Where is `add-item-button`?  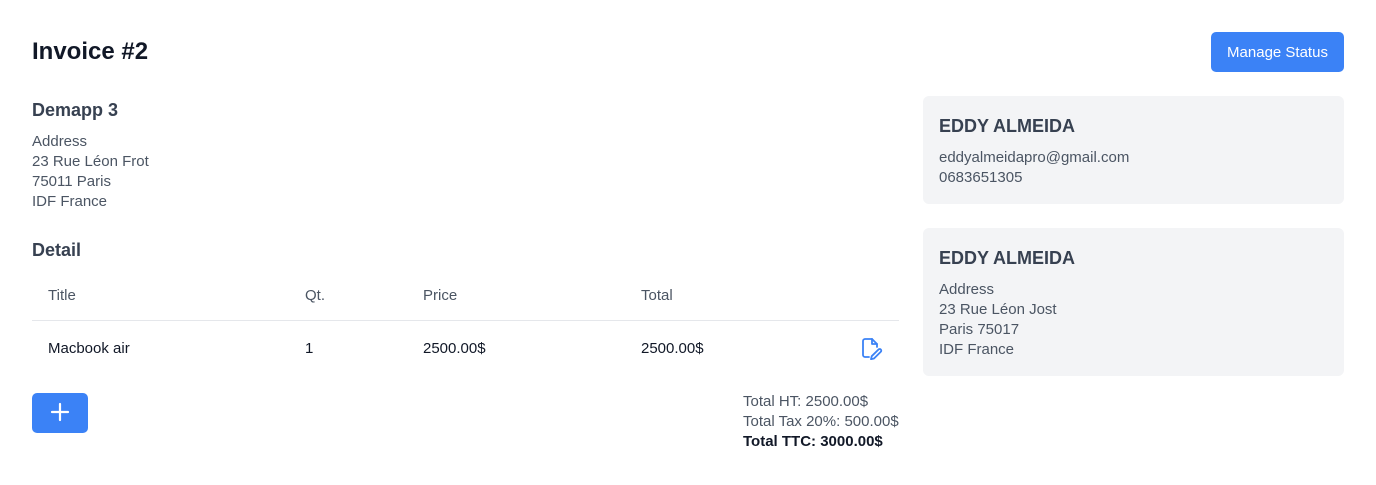
add-item-button is located at coordinates (60, 413).